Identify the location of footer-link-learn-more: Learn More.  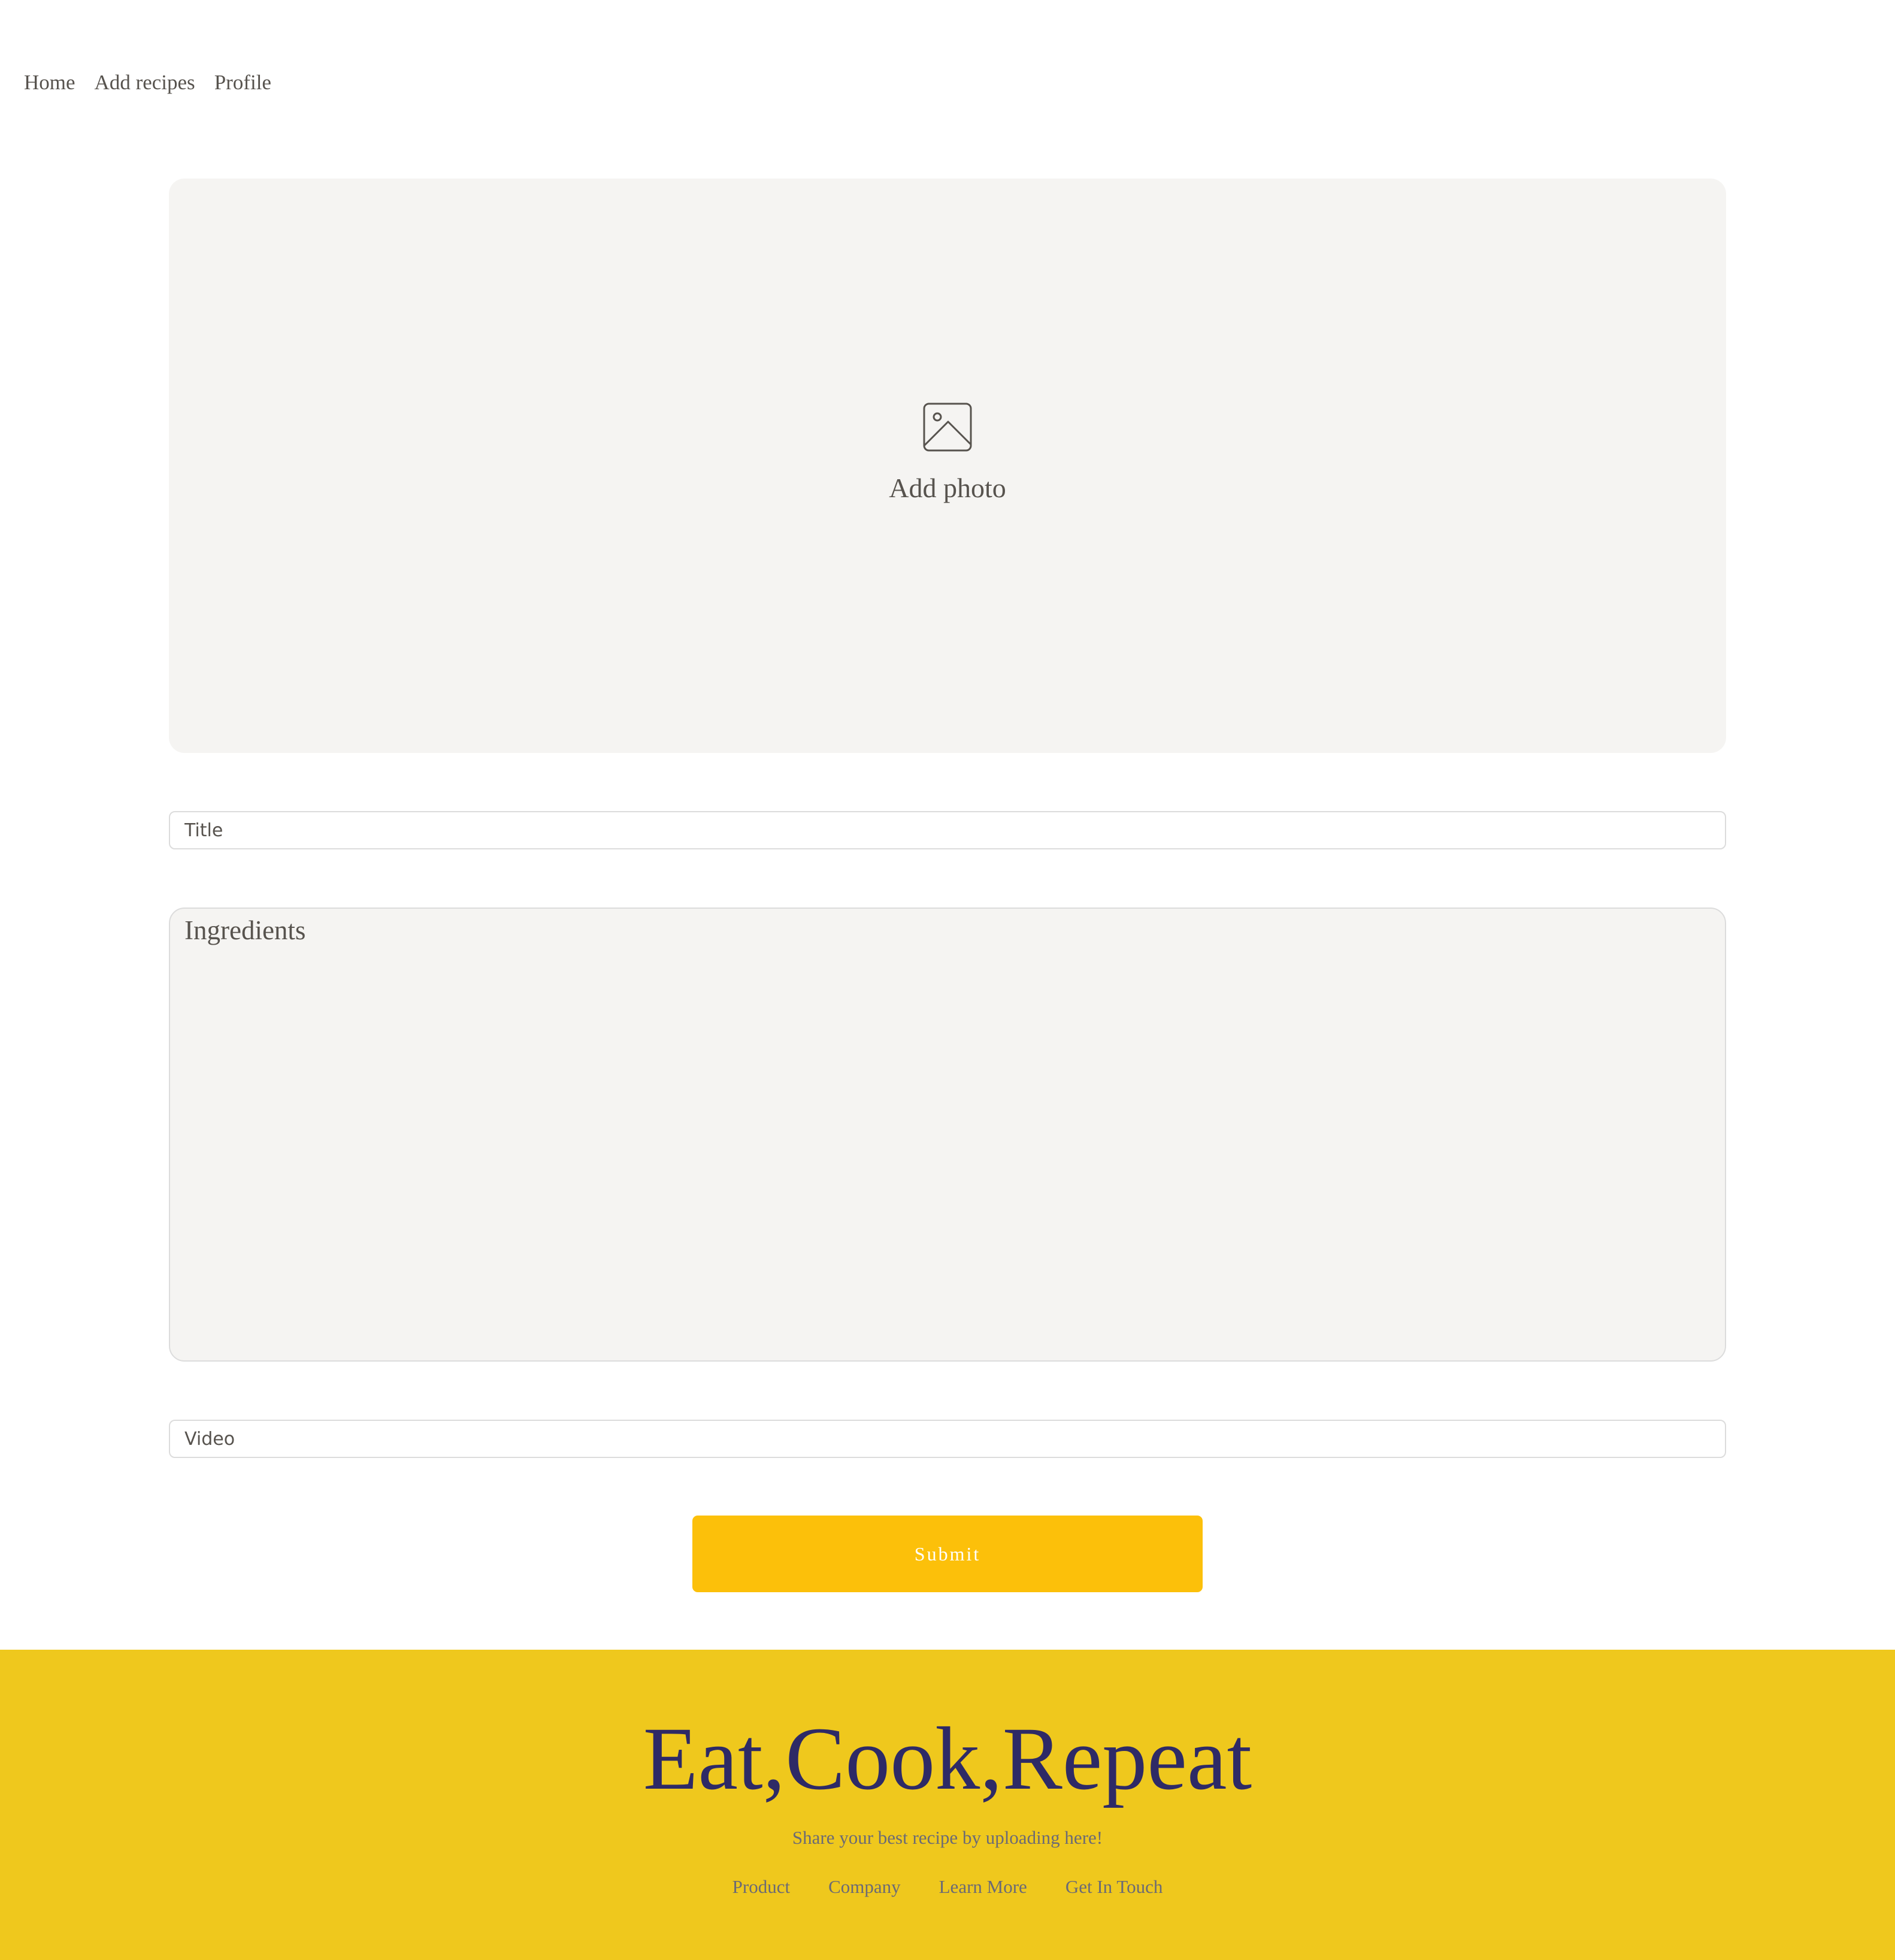
(983, 1887).